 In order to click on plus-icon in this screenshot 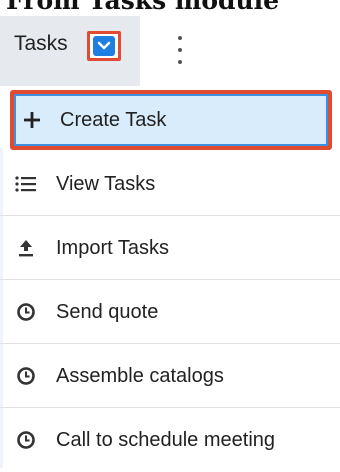, I will do `click(32, 120)`.